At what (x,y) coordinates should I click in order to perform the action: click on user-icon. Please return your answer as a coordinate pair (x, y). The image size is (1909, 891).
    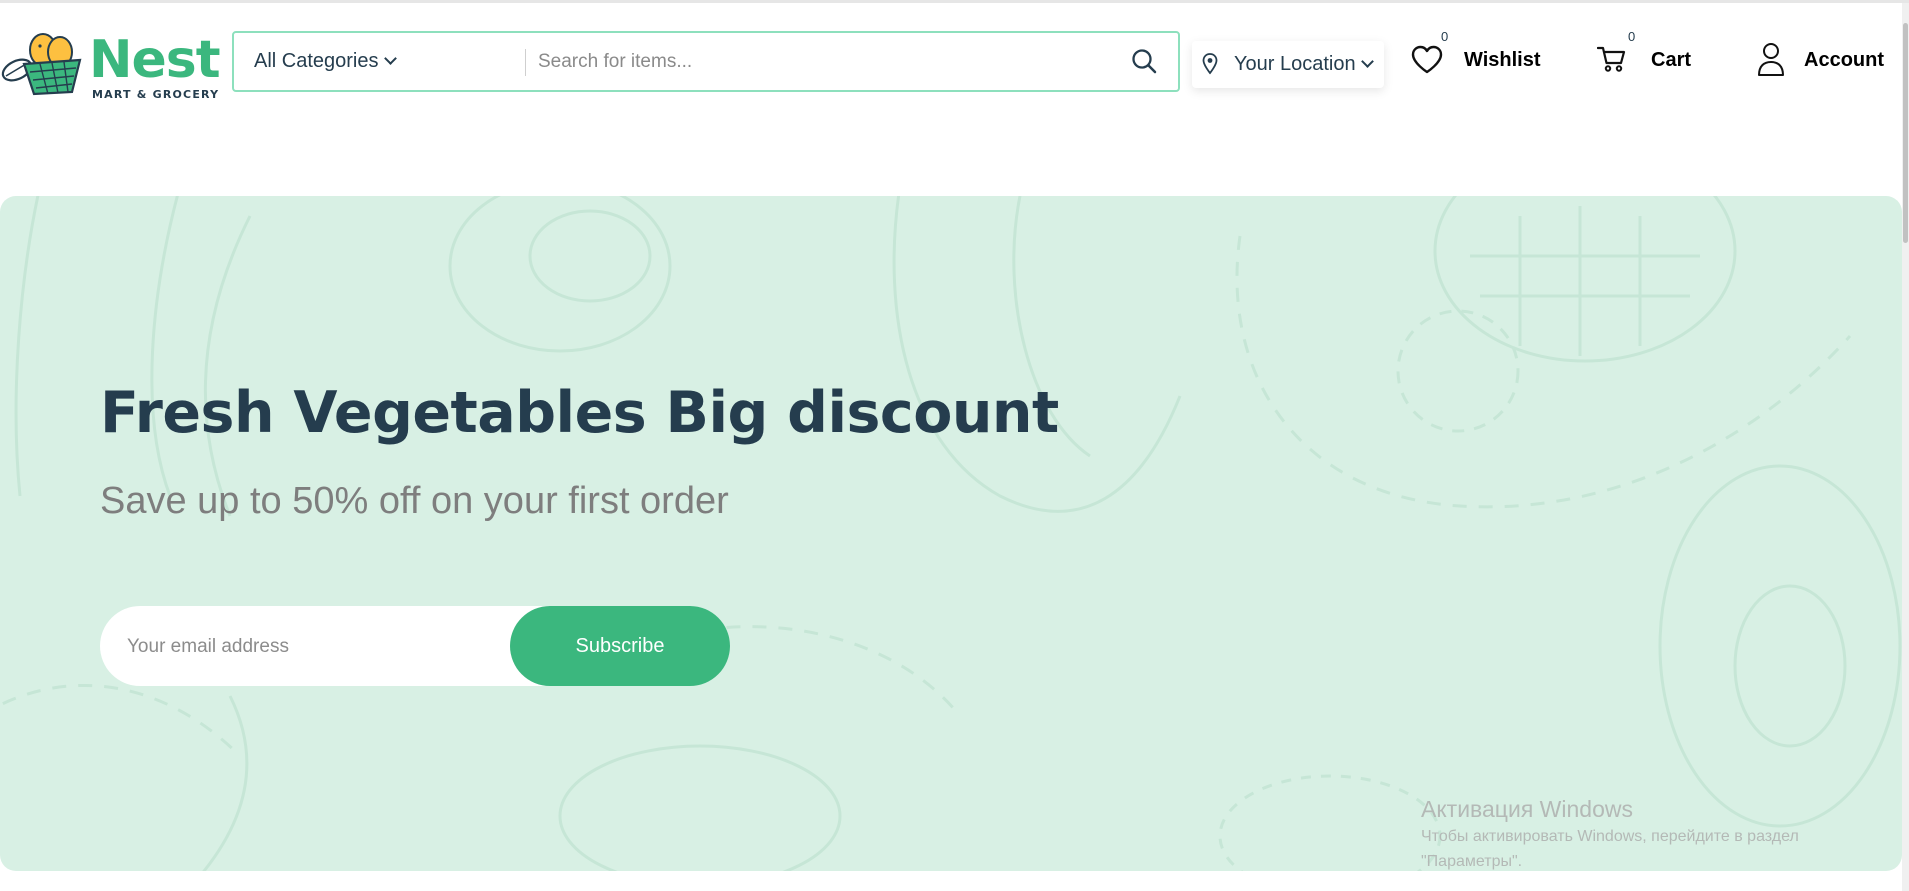
    Looking at the image, I should click on (1771, 59).